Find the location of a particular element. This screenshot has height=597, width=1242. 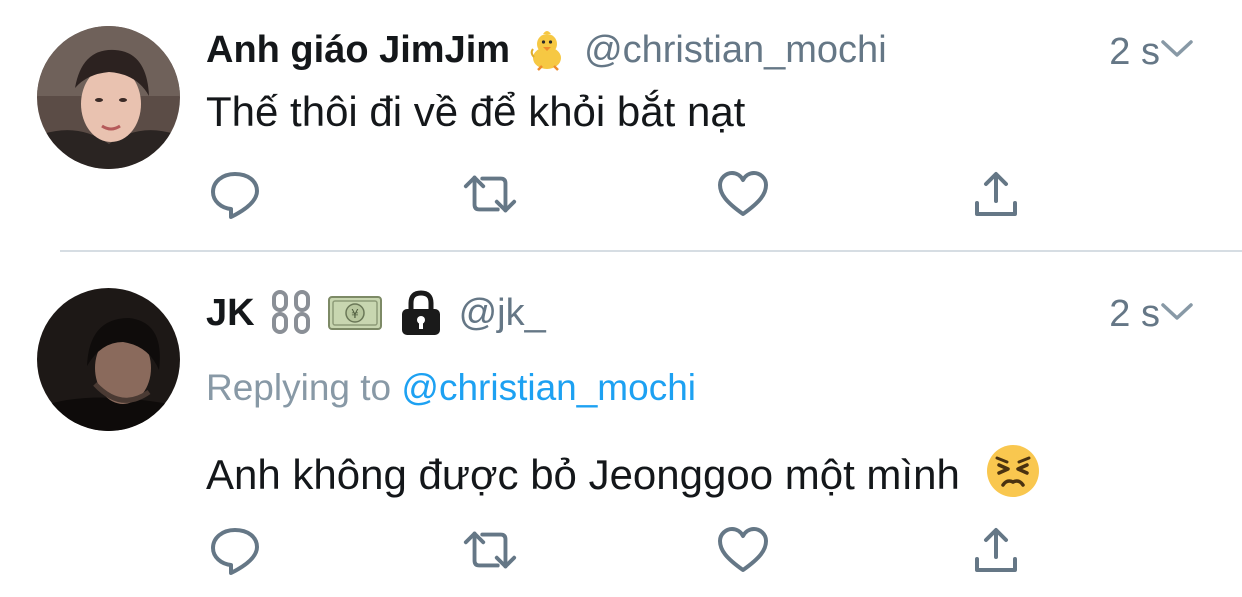

tweet-text-row: Anh không được bỏ Jeonggoo một mình is located at coordinates (623, 476).